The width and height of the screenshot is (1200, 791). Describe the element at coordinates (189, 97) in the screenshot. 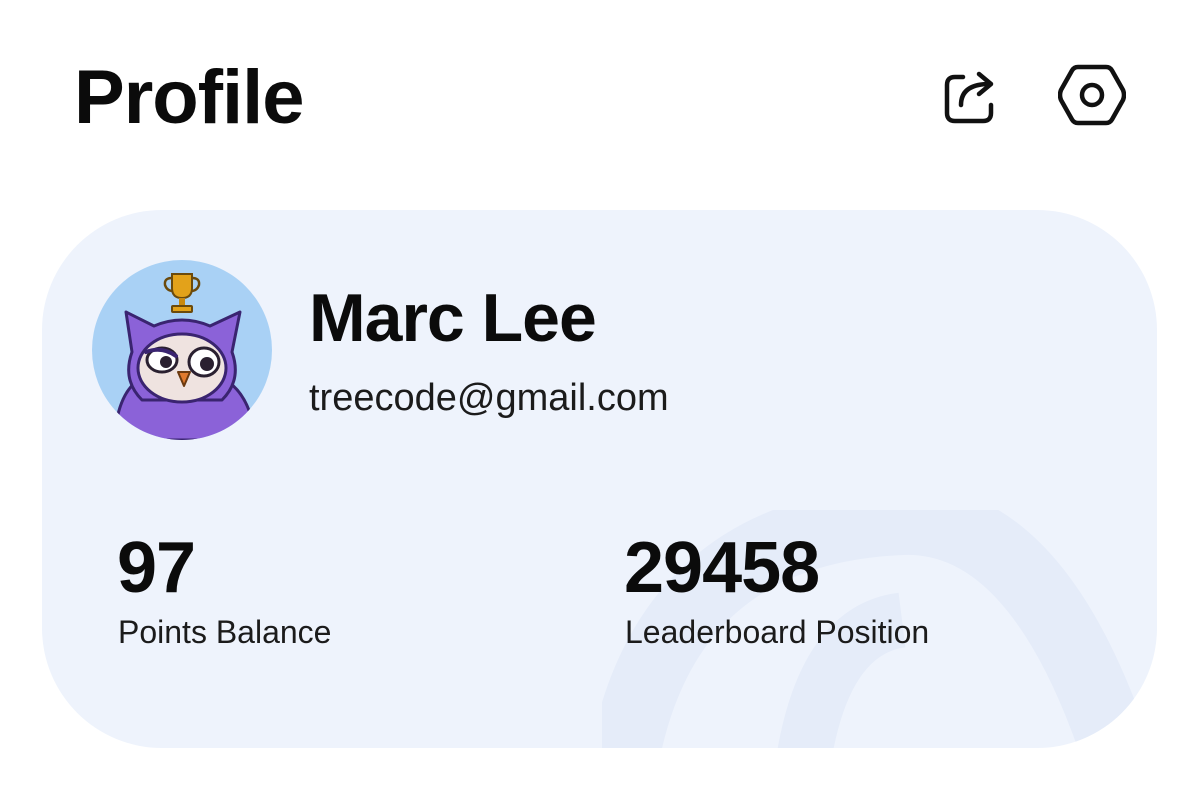

I see `page-title: Profile` at that location.